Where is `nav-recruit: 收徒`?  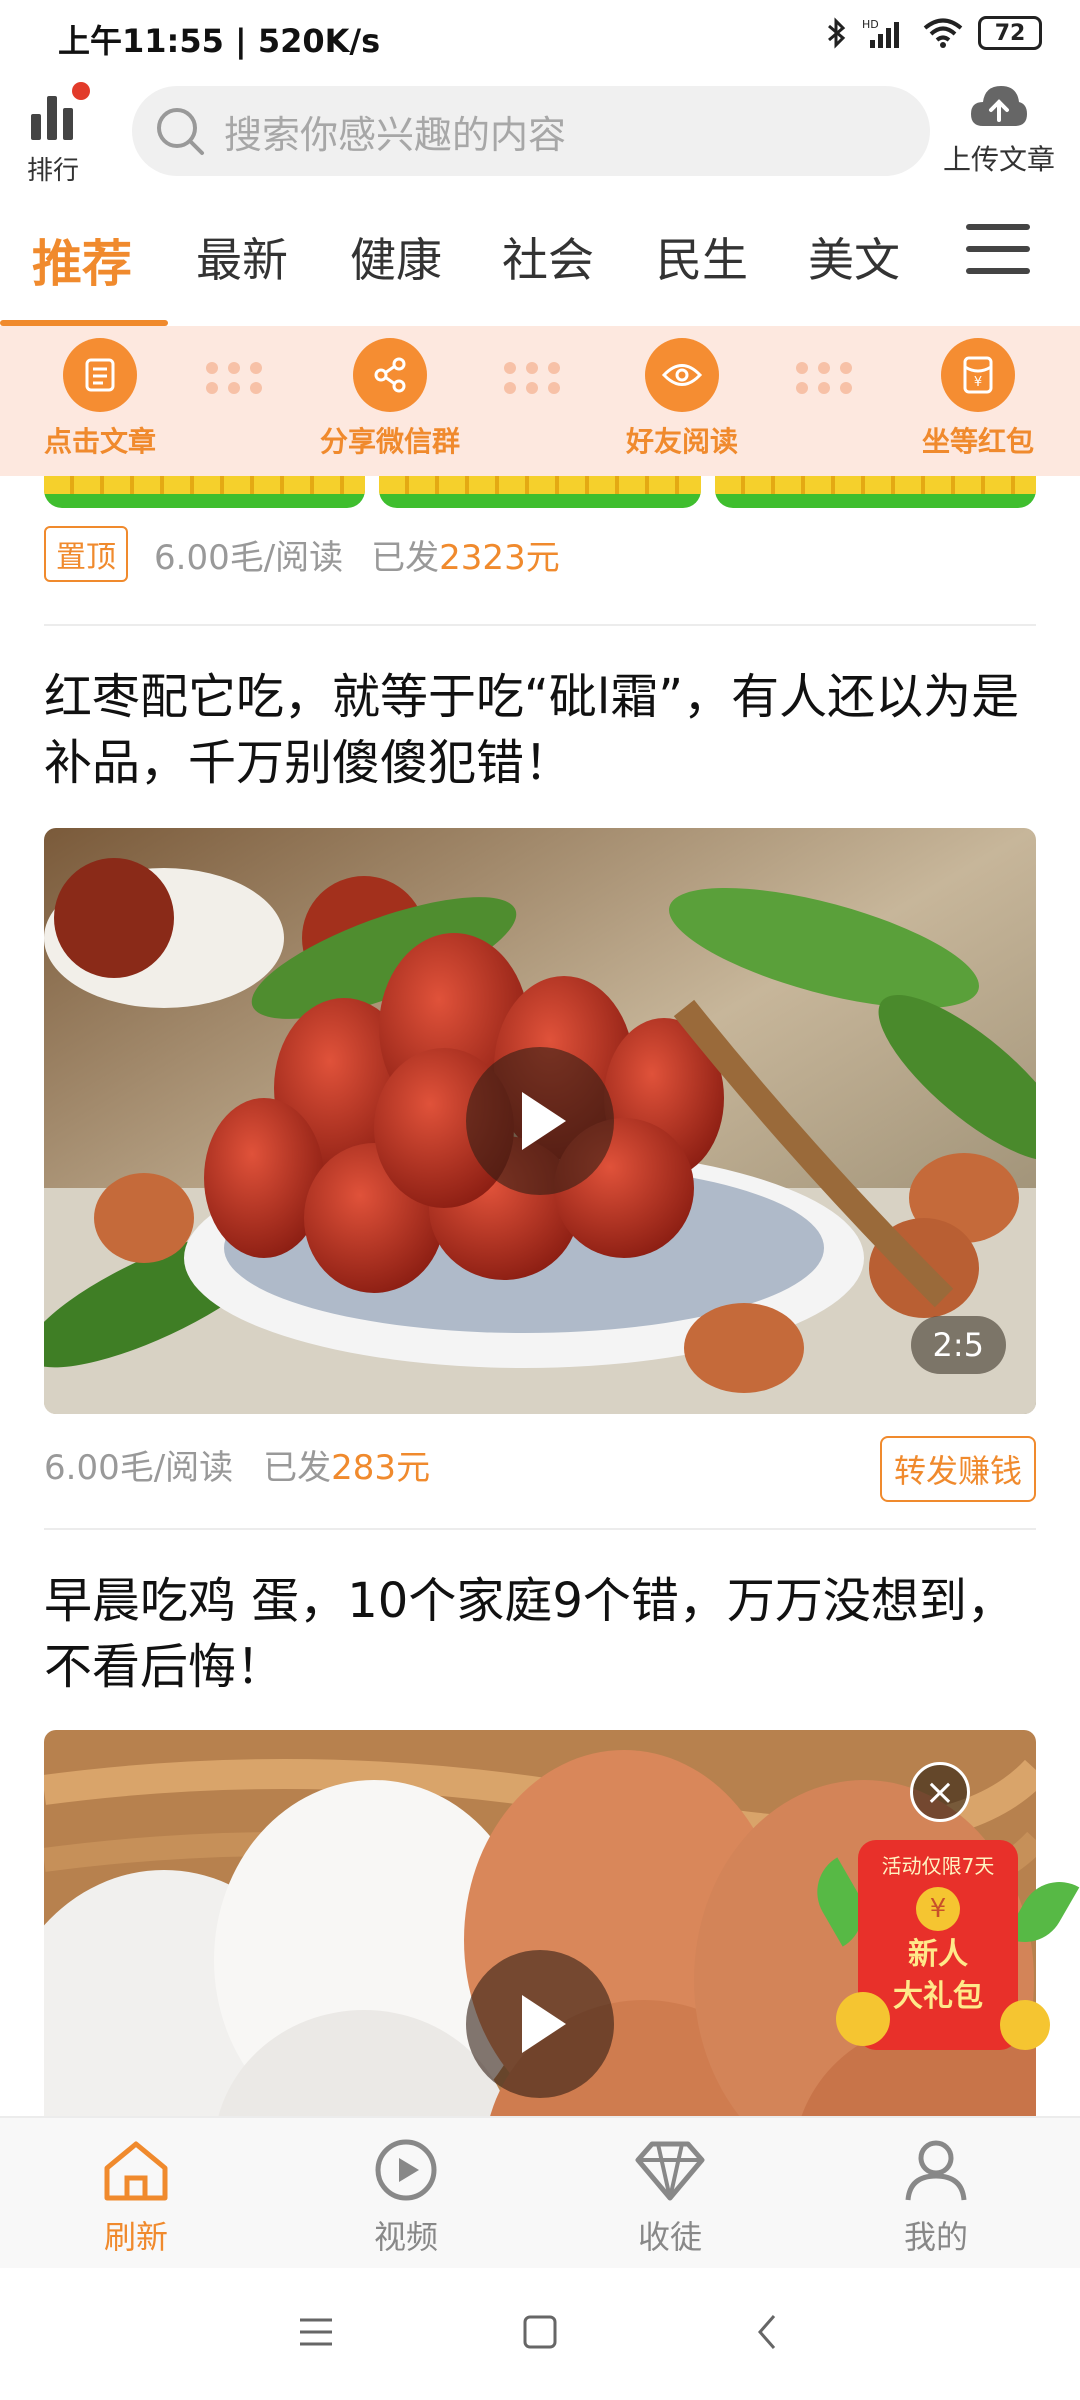 nav-recruit: 收徒 is located at coordinates (670, 2198).